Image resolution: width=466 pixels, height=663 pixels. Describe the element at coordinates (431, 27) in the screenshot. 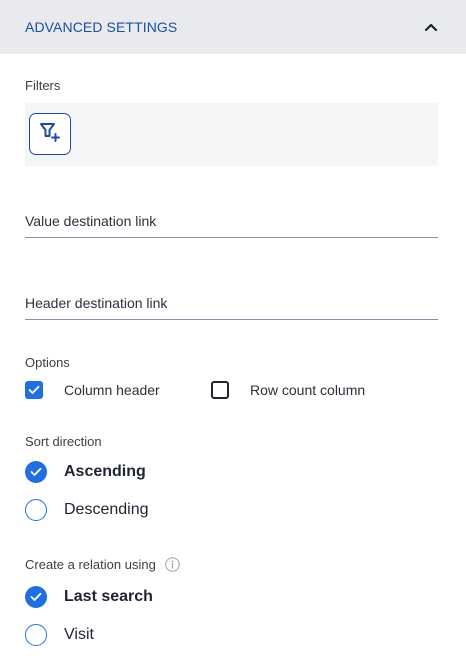

I see `chevron-up-icon` at that location.